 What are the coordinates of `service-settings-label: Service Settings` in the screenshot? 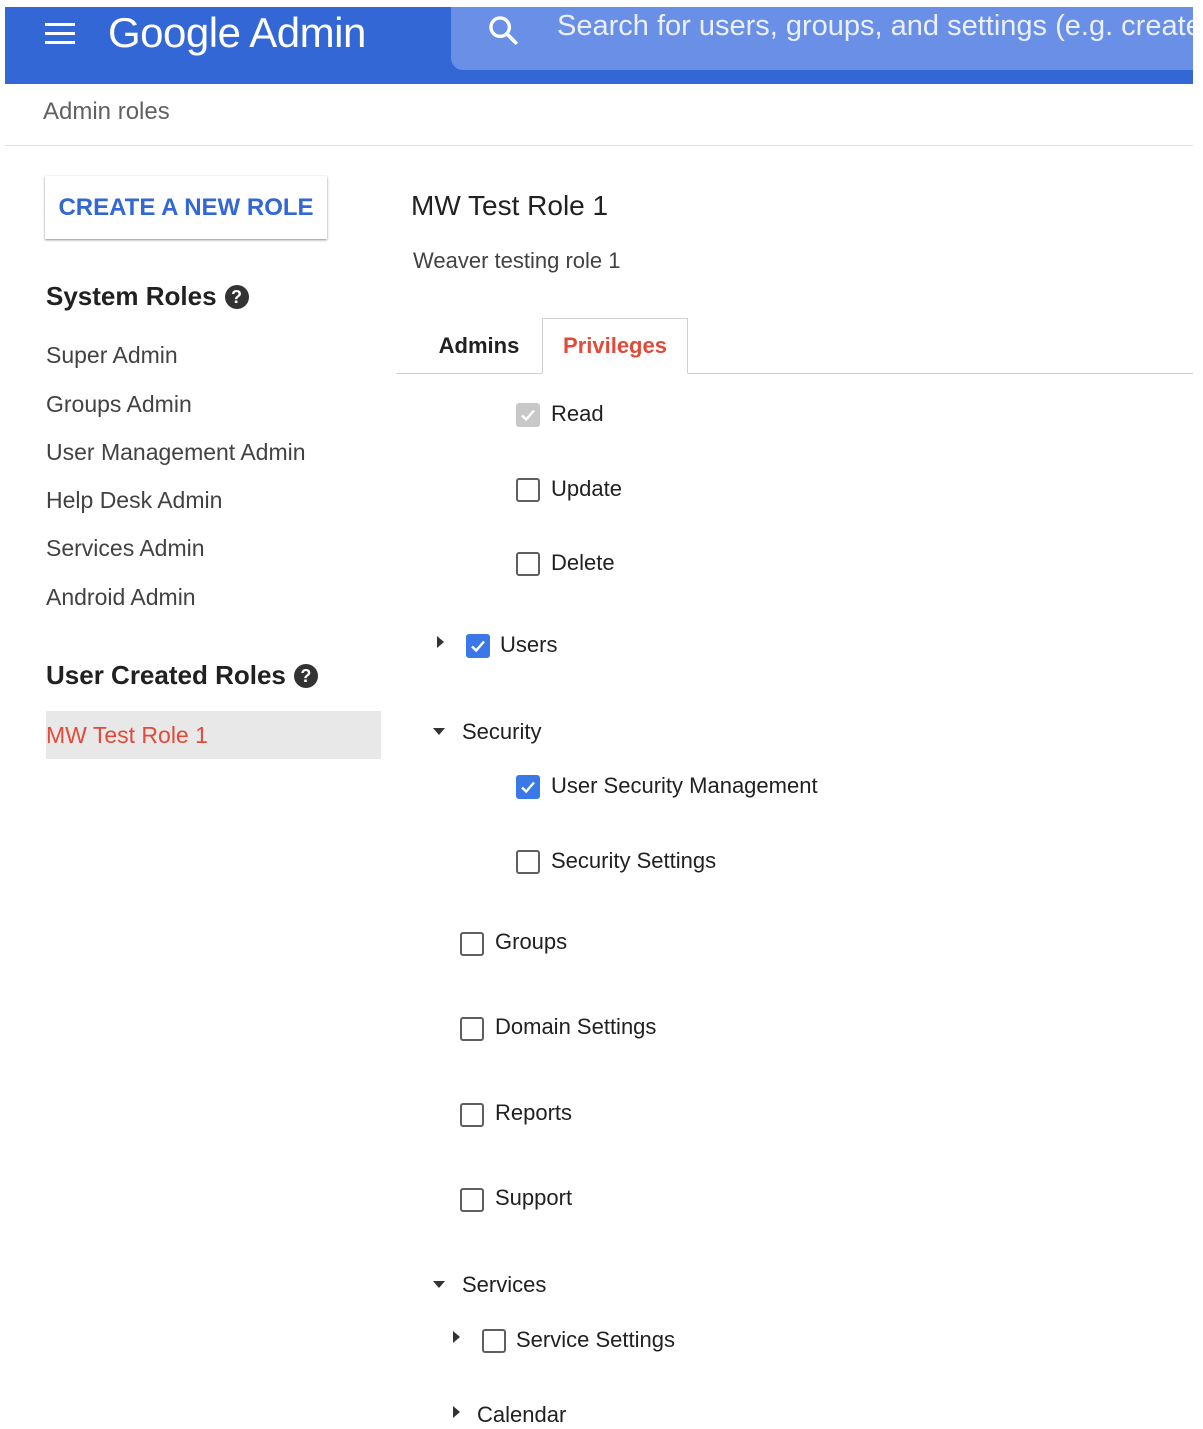 It's located at (595, 1339).